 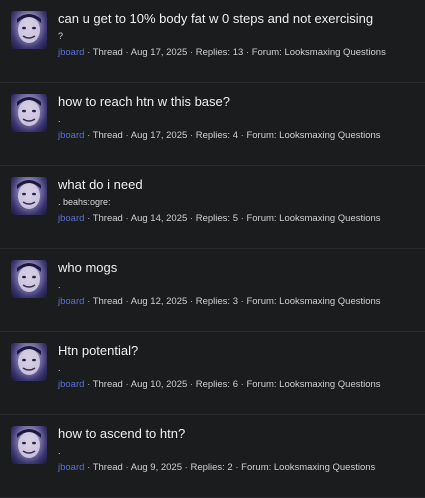 What do you see at coordinates (216, 135) in the screenshot?
I see `reply-count: Replies: 4` at bounding box center [216, 135].